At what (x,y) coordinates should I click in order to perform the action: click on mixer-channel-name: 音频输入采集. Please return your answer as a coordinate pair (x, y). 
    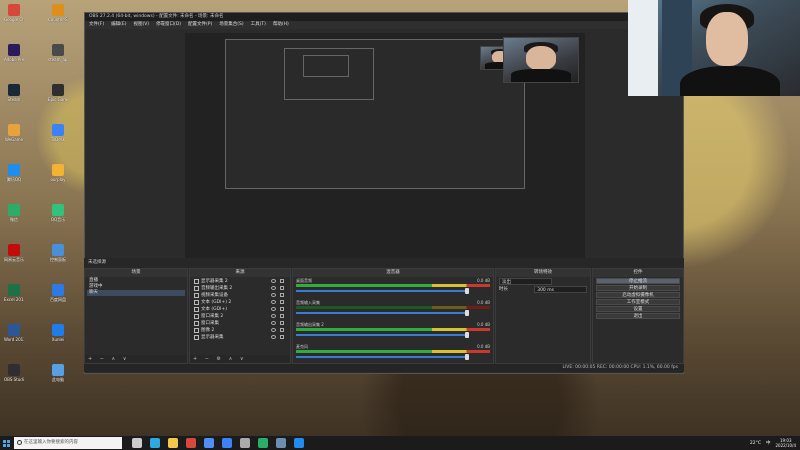
    Looking at the image, I should click on (308, 302).